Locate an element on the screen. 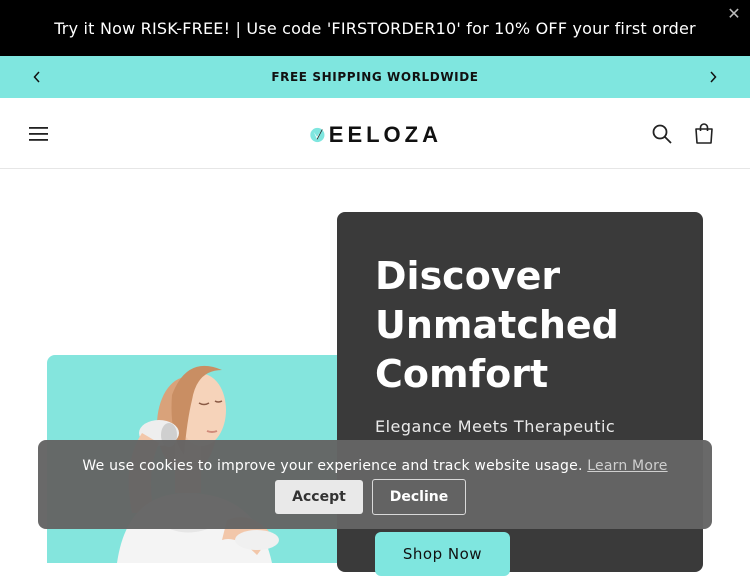  accept-cookies-button: Accept is located at coordinates (319, 497).